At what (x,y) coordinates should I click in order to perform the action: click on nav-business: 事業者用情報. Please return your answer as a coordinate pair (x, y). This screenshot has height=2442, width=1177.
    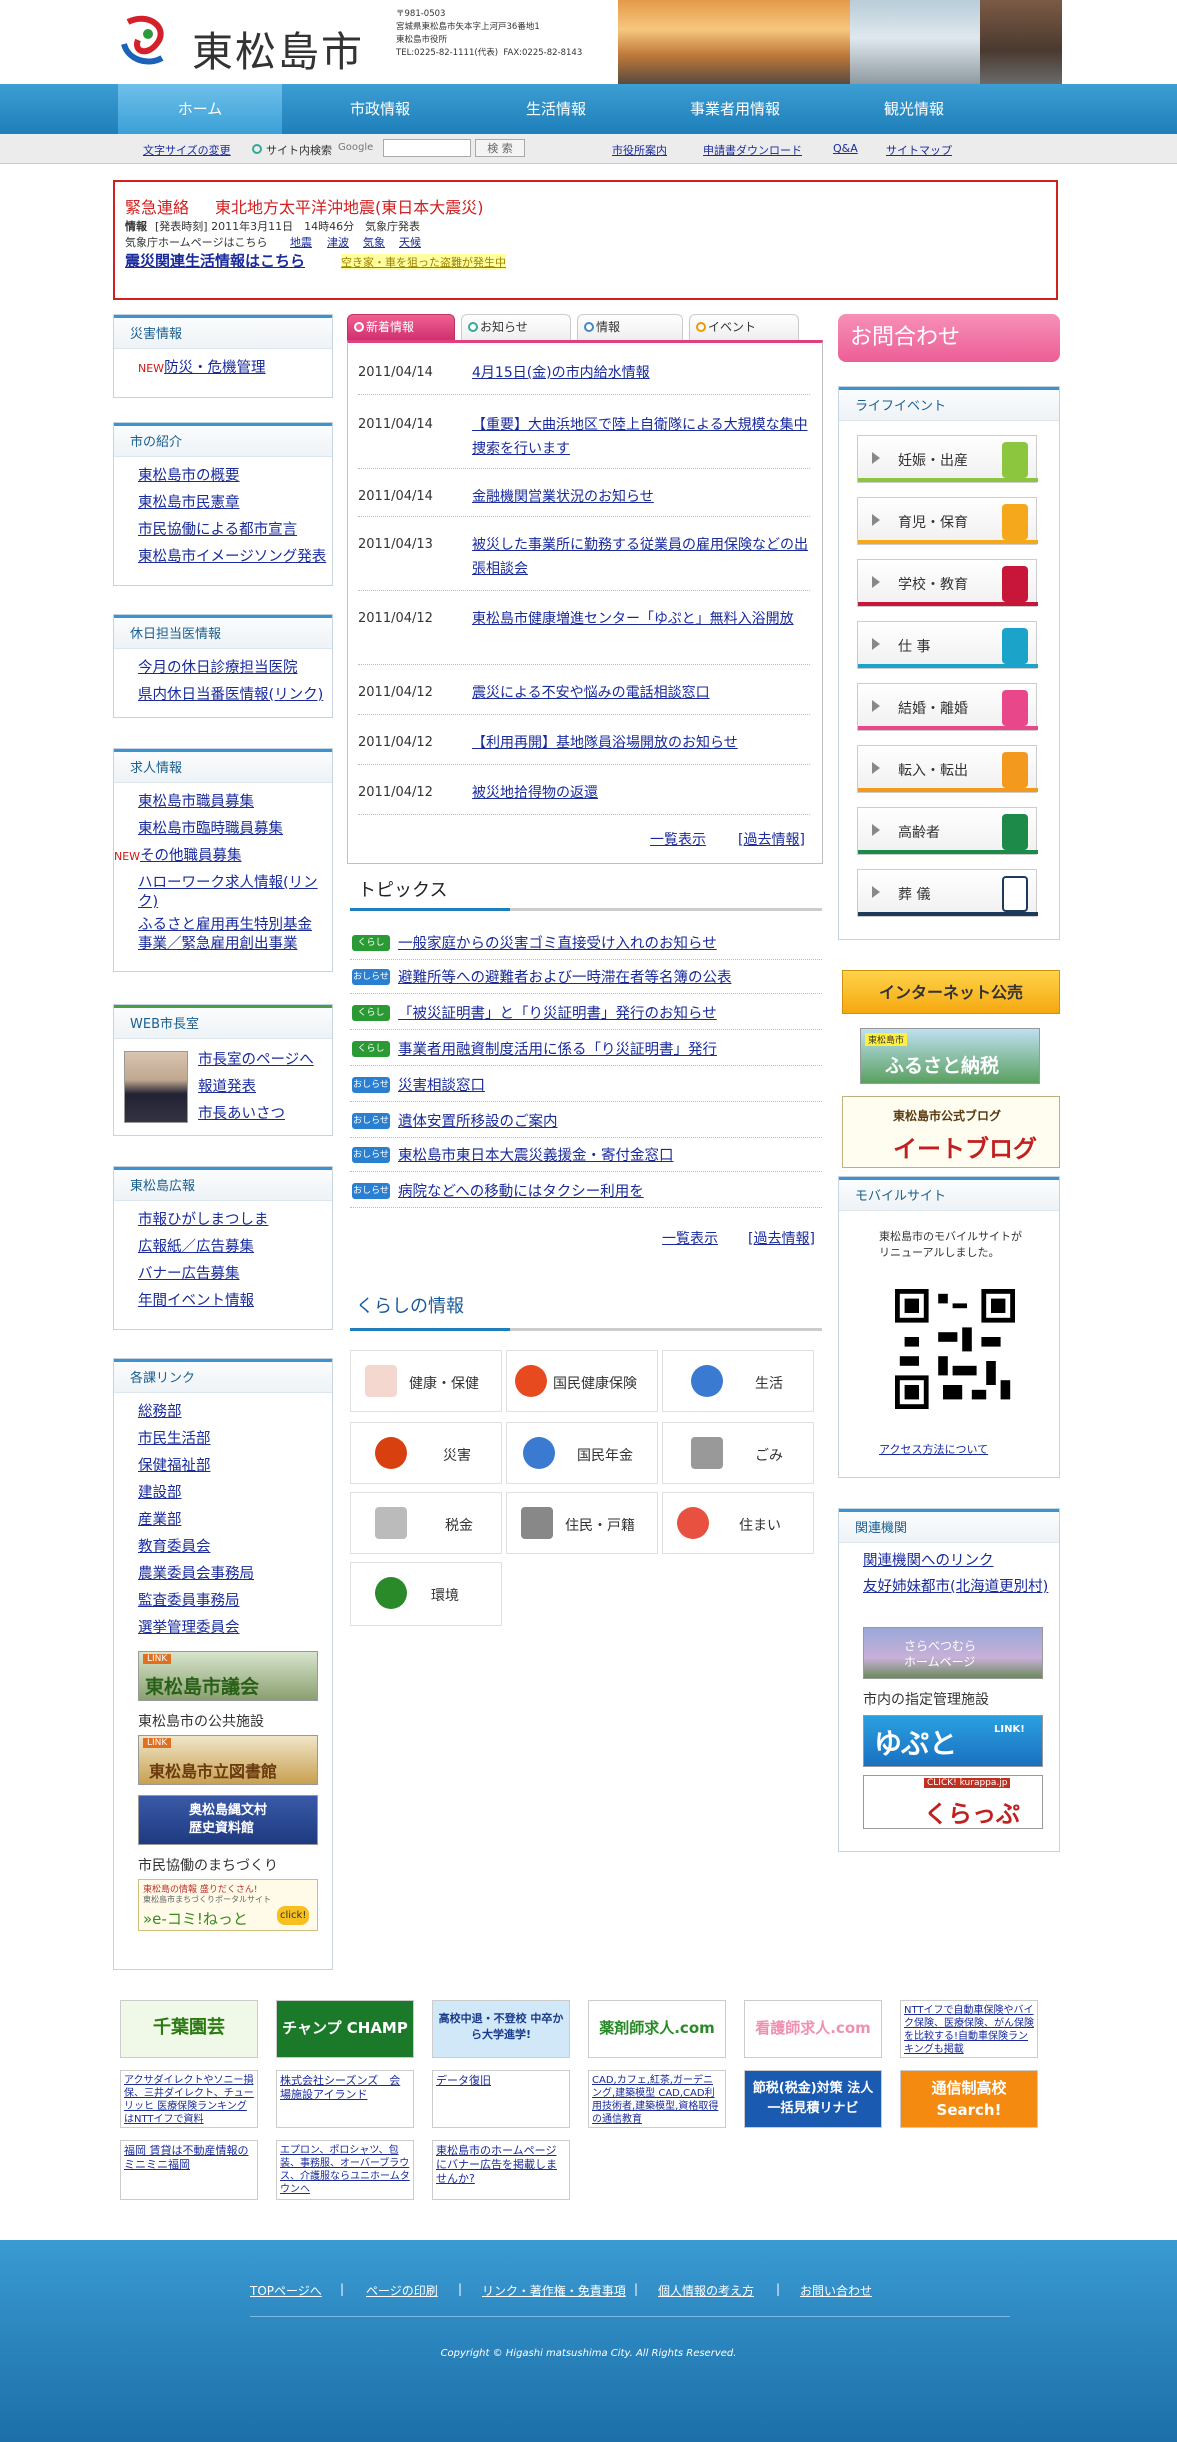
    Looking at the image, I should click on (735, 109).